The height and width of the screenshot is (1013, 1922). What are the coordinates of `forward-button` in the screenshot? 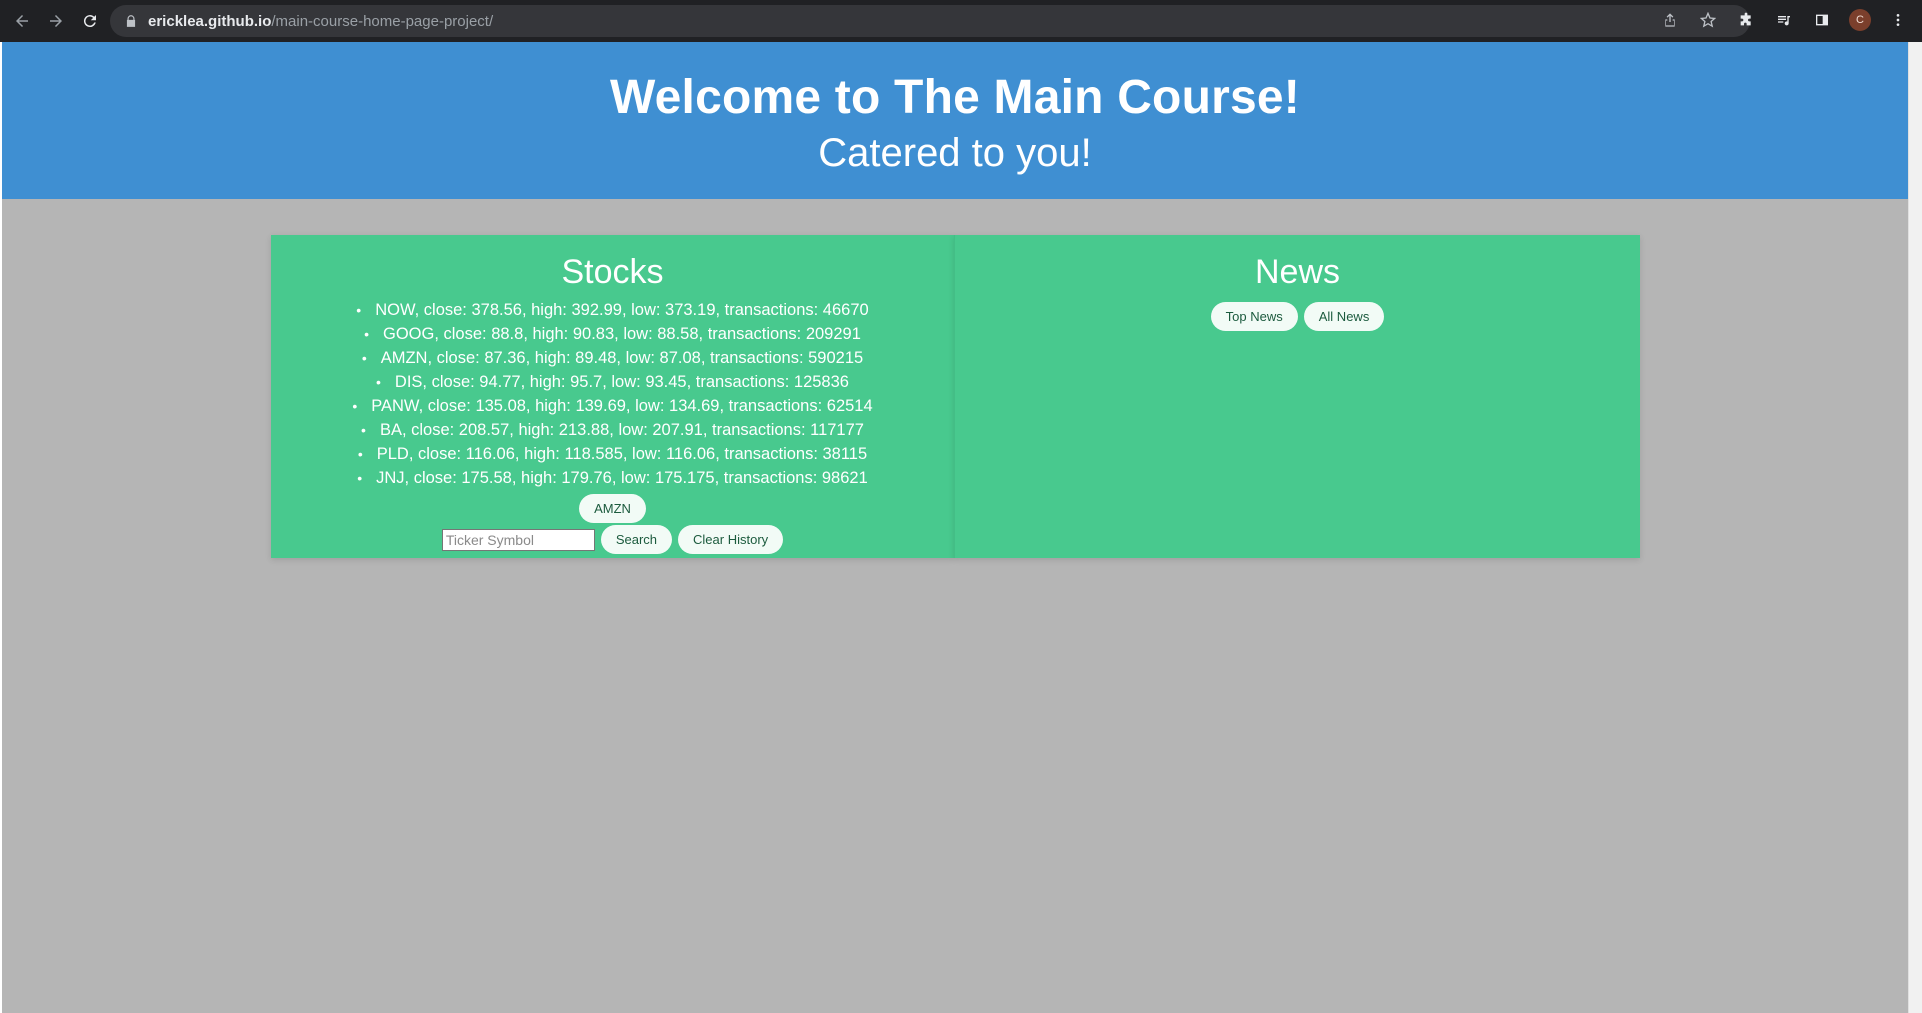 It's located at (56, 21).